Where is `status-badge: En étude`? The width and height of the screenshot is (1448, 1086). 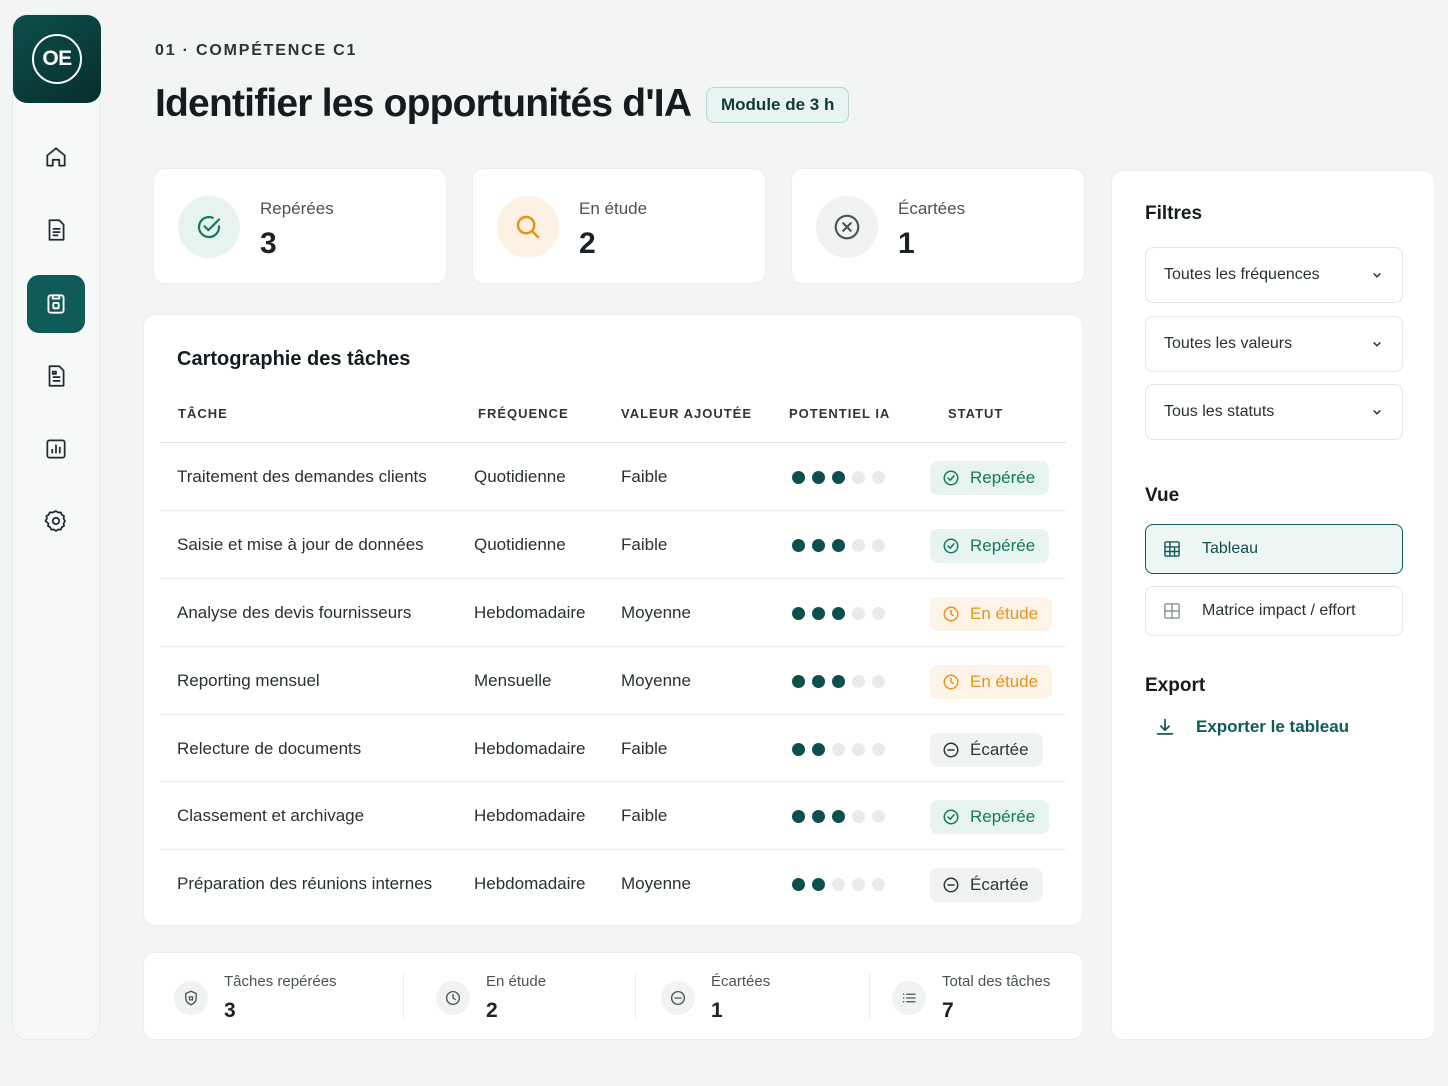
status-badge: En étude is located at coordinates (991, 614).